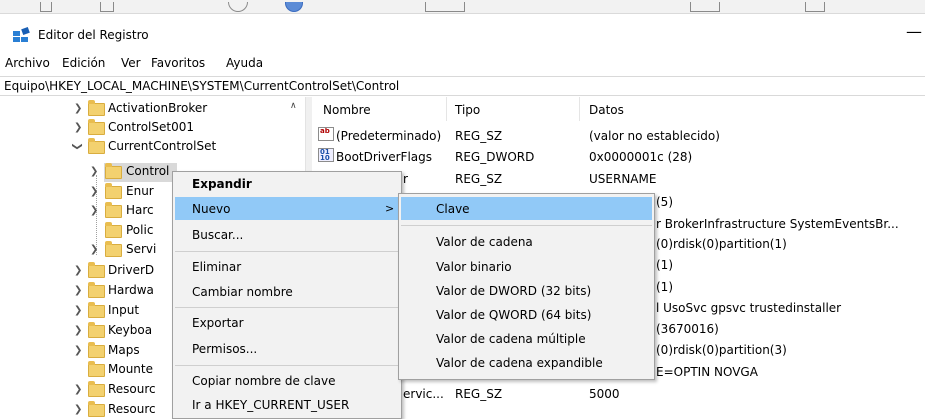 This screenshot has height=419, width=925. Describe the element at coordinates (405, 179) in the screenshot. I see `value-name: r` at that location.